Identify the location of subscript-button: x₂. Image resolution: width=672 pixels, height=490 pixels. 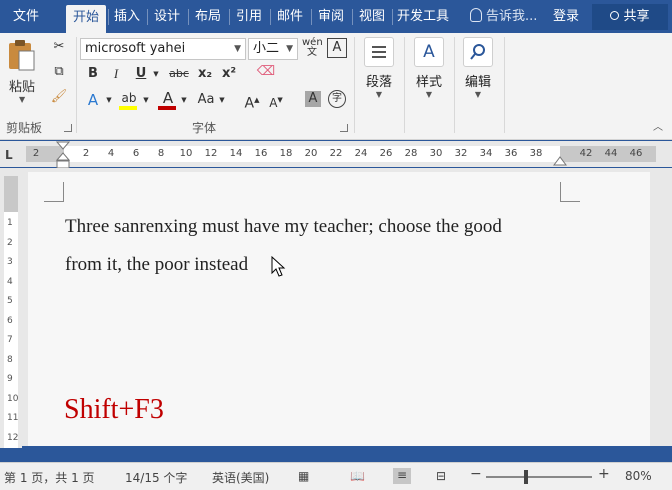
(205, 74).